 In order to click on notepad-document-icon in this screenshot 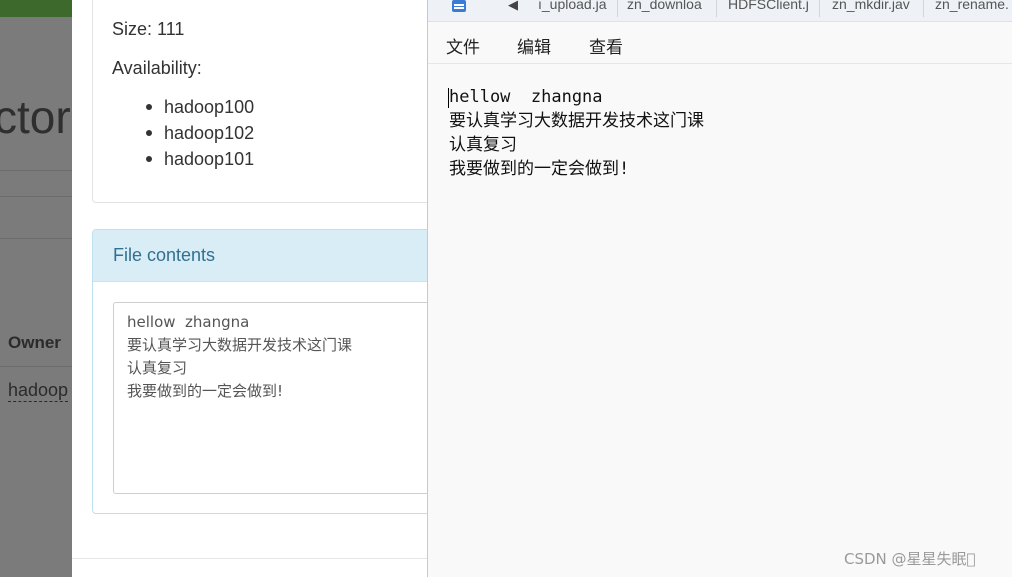, I will do `click(459, 6)`.